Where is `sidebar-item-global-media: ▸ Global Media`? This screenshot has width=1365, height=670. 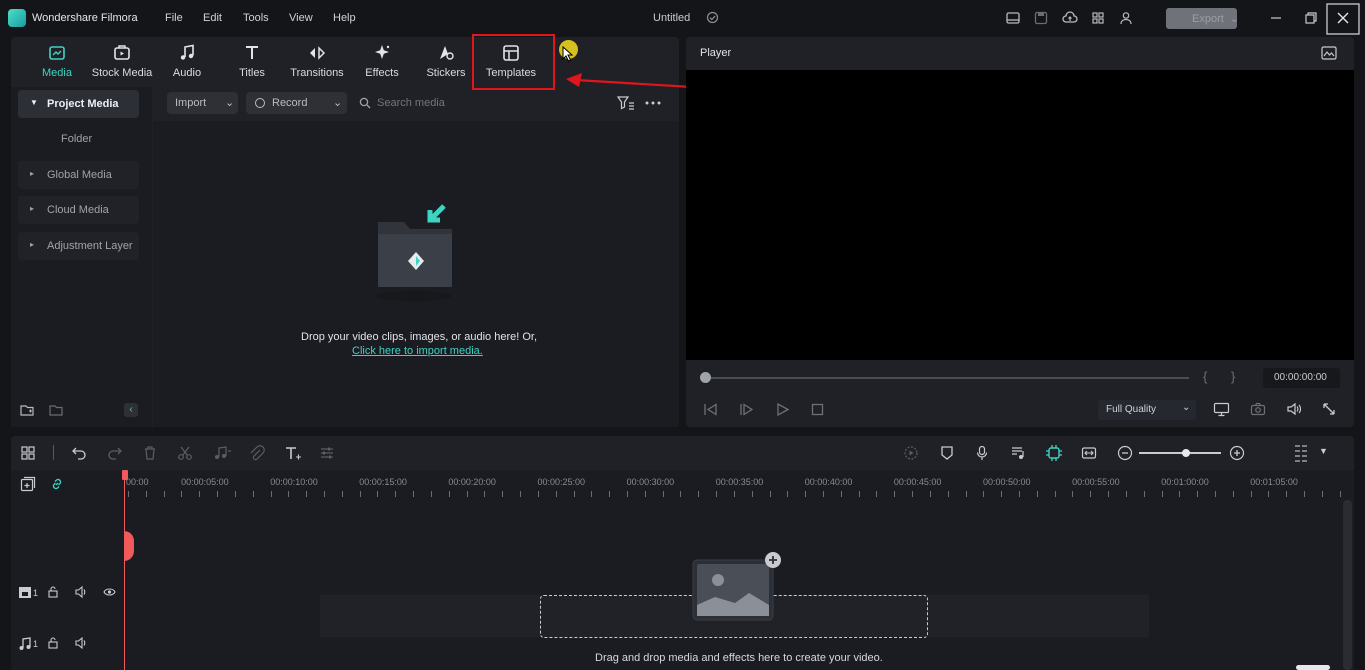 sidebar-item-global-media: ▸ Global Media is located at coordinates (78, 175).